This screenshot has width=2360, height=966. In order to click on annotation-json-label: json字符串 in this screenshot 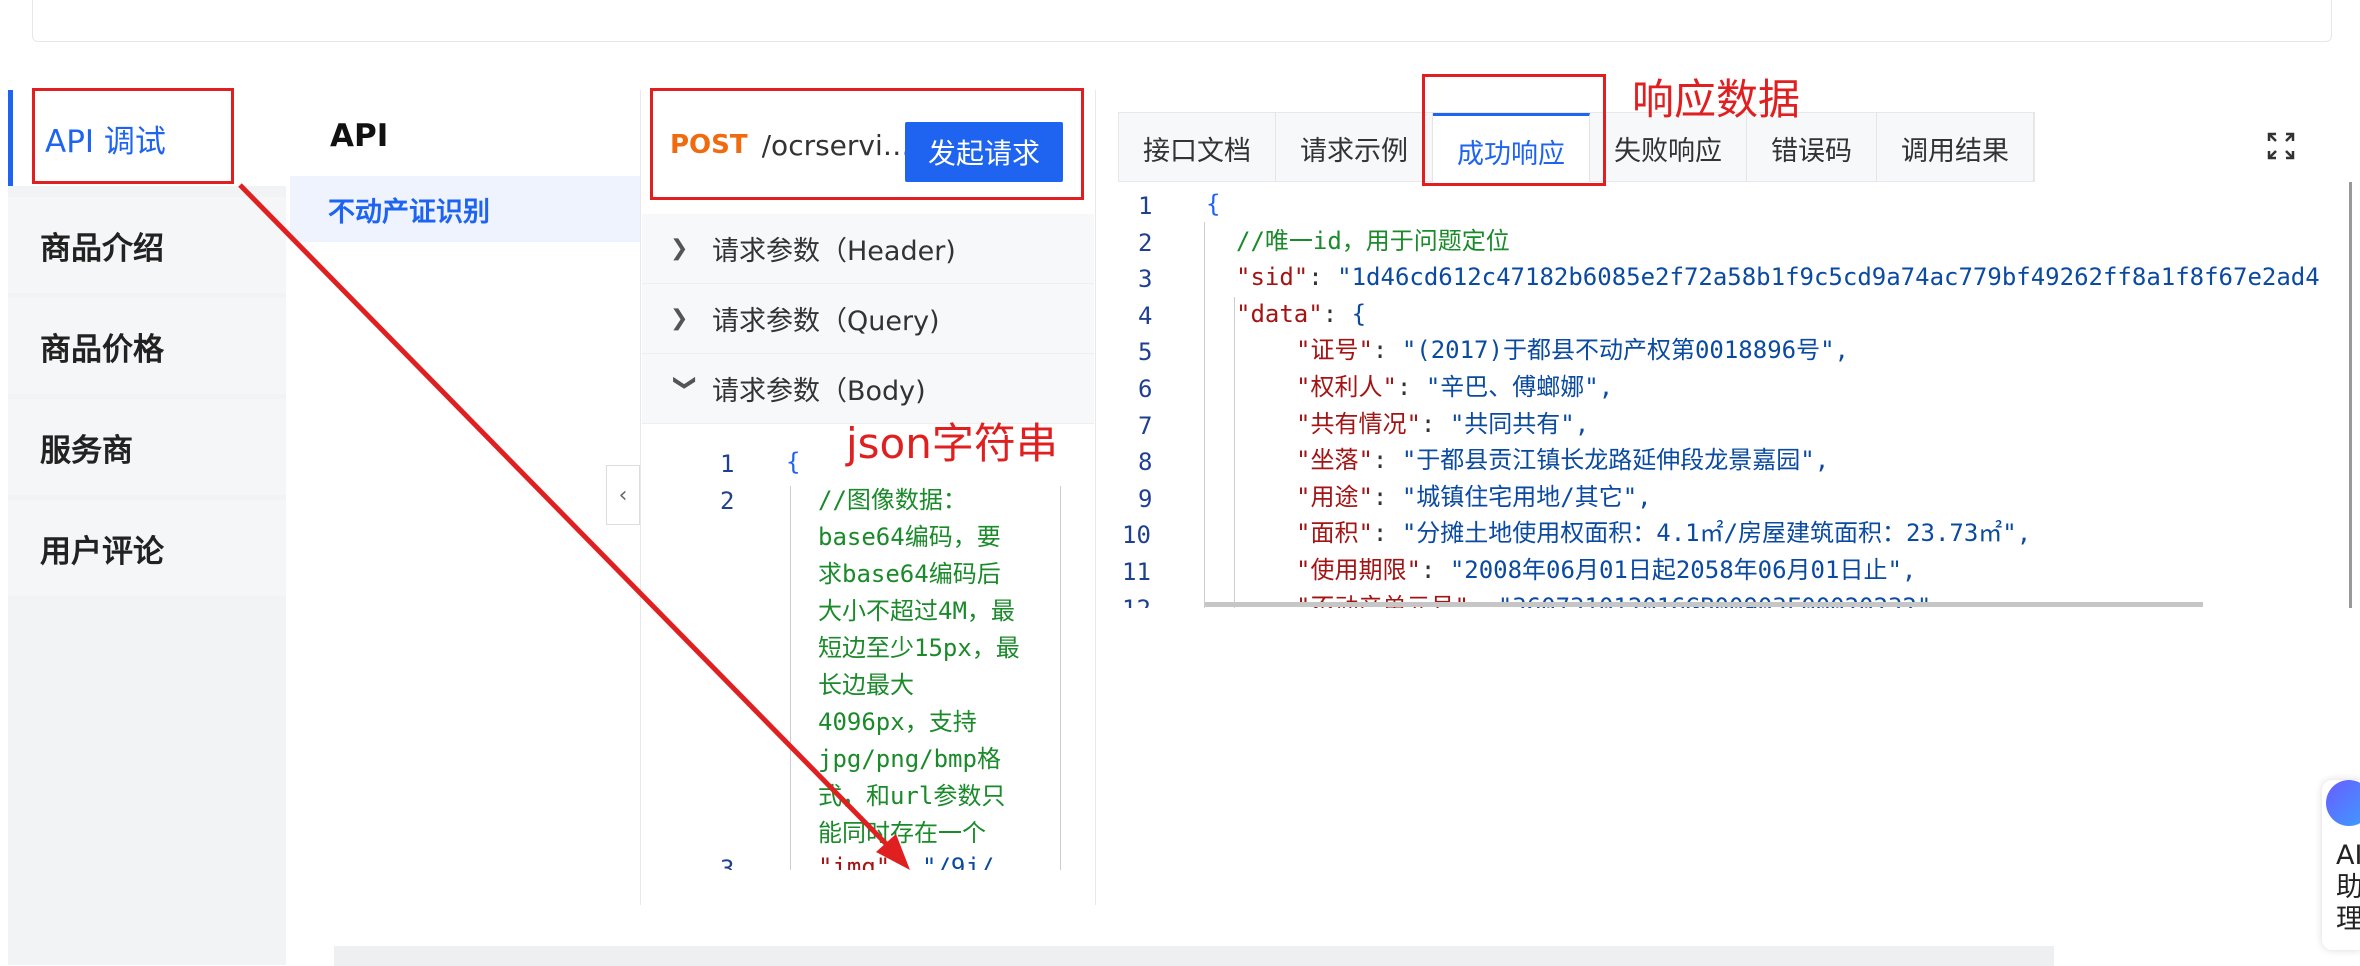, I will do `click(952, 443)`.